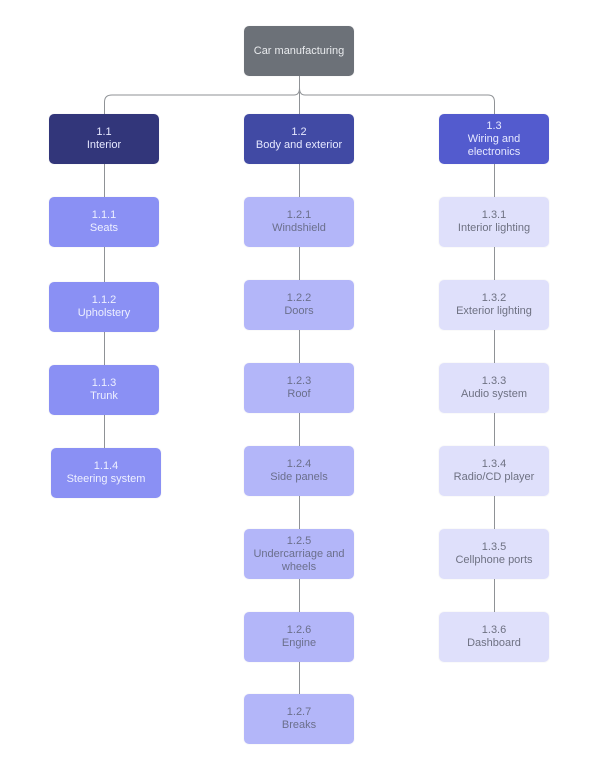  What do you see at coordinates (494, 125) in the screenshot?
I see `node-code: 1.3` at bounding box center [494, 125].